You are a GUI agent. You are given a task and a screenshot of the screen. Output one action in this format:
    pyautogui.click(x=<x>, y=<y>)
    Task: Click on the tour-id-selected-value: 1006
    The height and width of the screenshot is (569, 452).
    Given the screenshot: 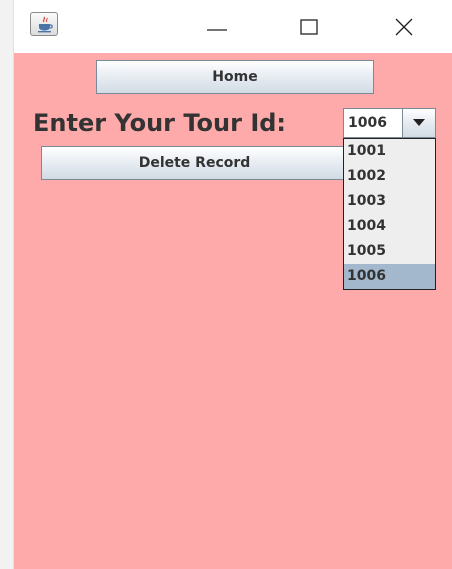 What is the action you would take?
    pyautogui.click(x=367, y=123)
    